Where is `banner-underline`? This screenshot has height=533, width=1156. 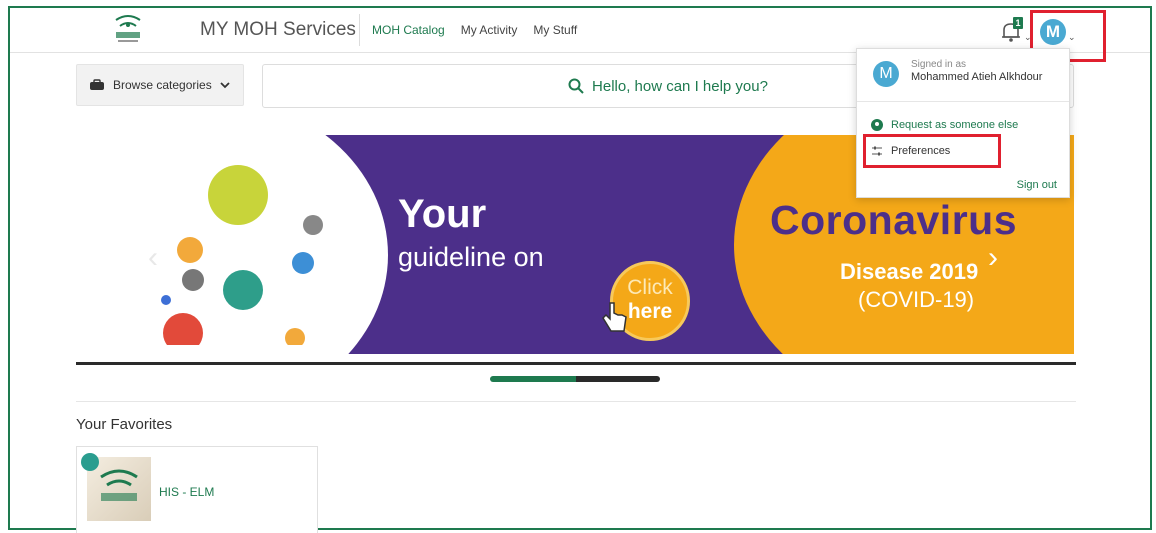 banner-underline is located at coordinates (576, 363).